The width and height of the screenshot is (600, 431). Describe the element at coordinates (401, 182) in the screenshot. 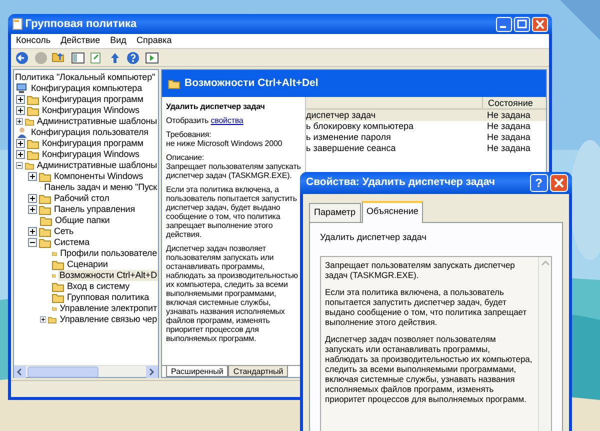

I see `dialog-title: Свойства: Удалить диспетчер задач` at that location.